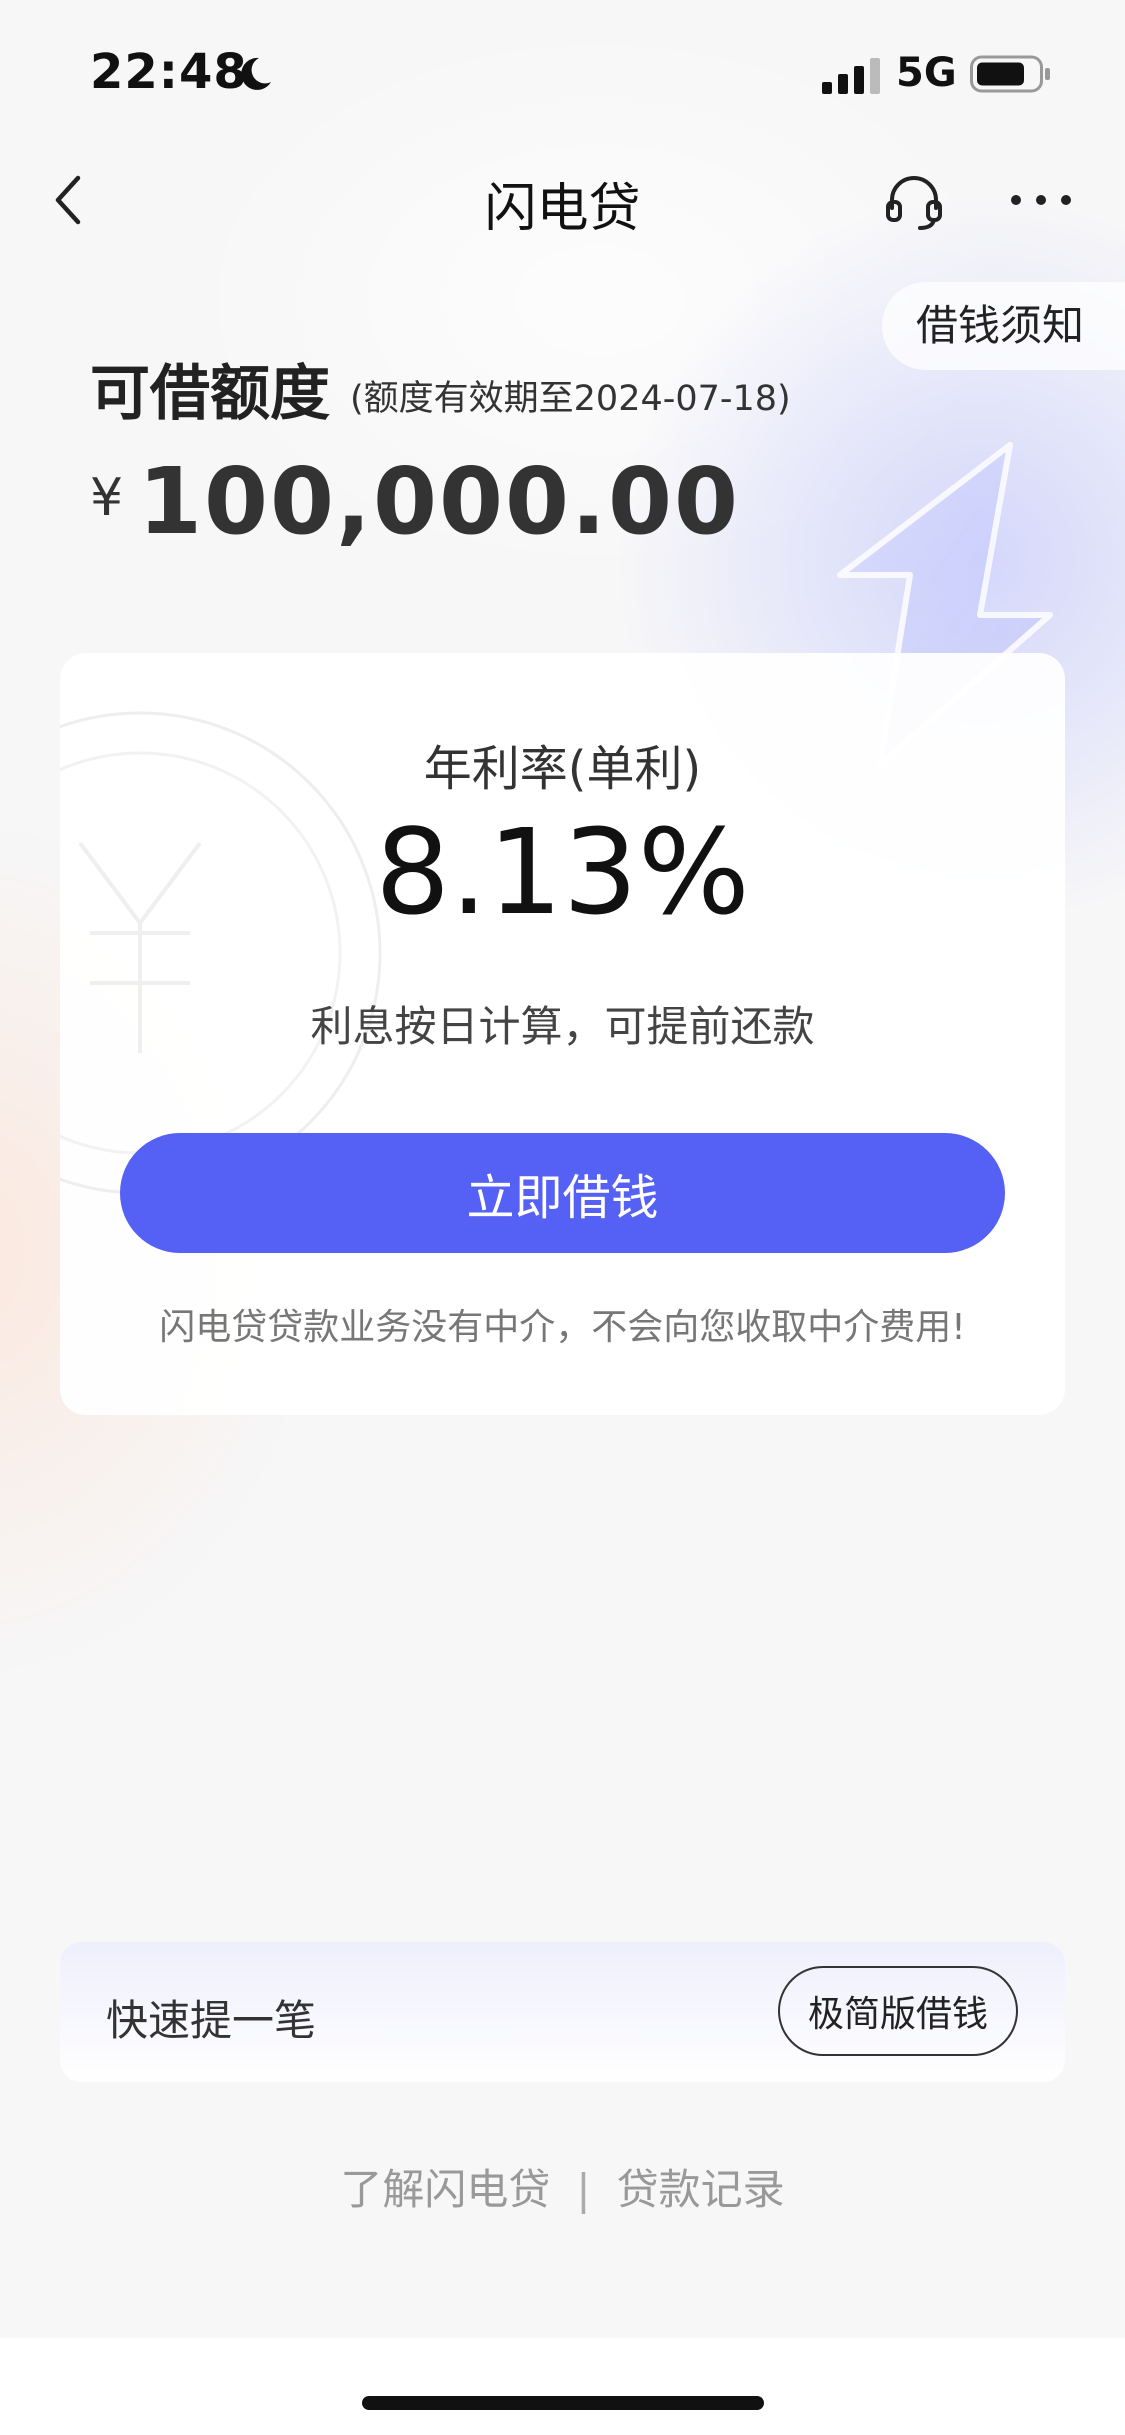 The width and height of the screenshot is (1125, 2435). I want to click on battery-icon, so click(1010, 74).